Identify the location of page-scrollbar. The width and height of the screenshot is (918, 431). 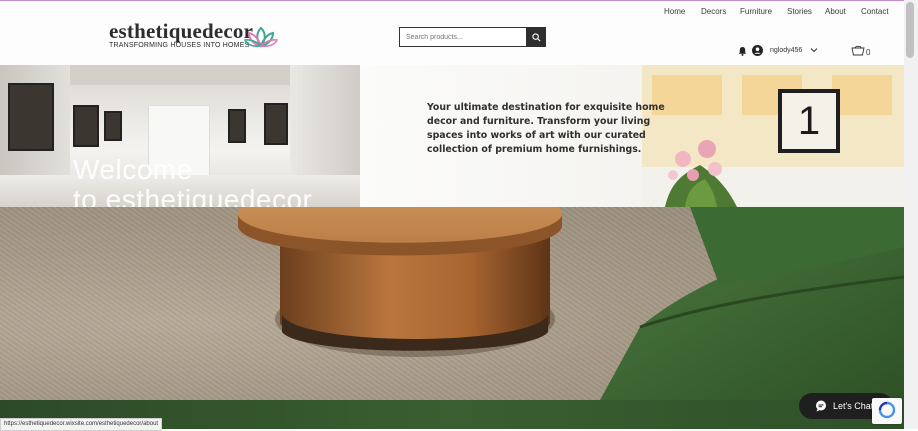
(911, 214).